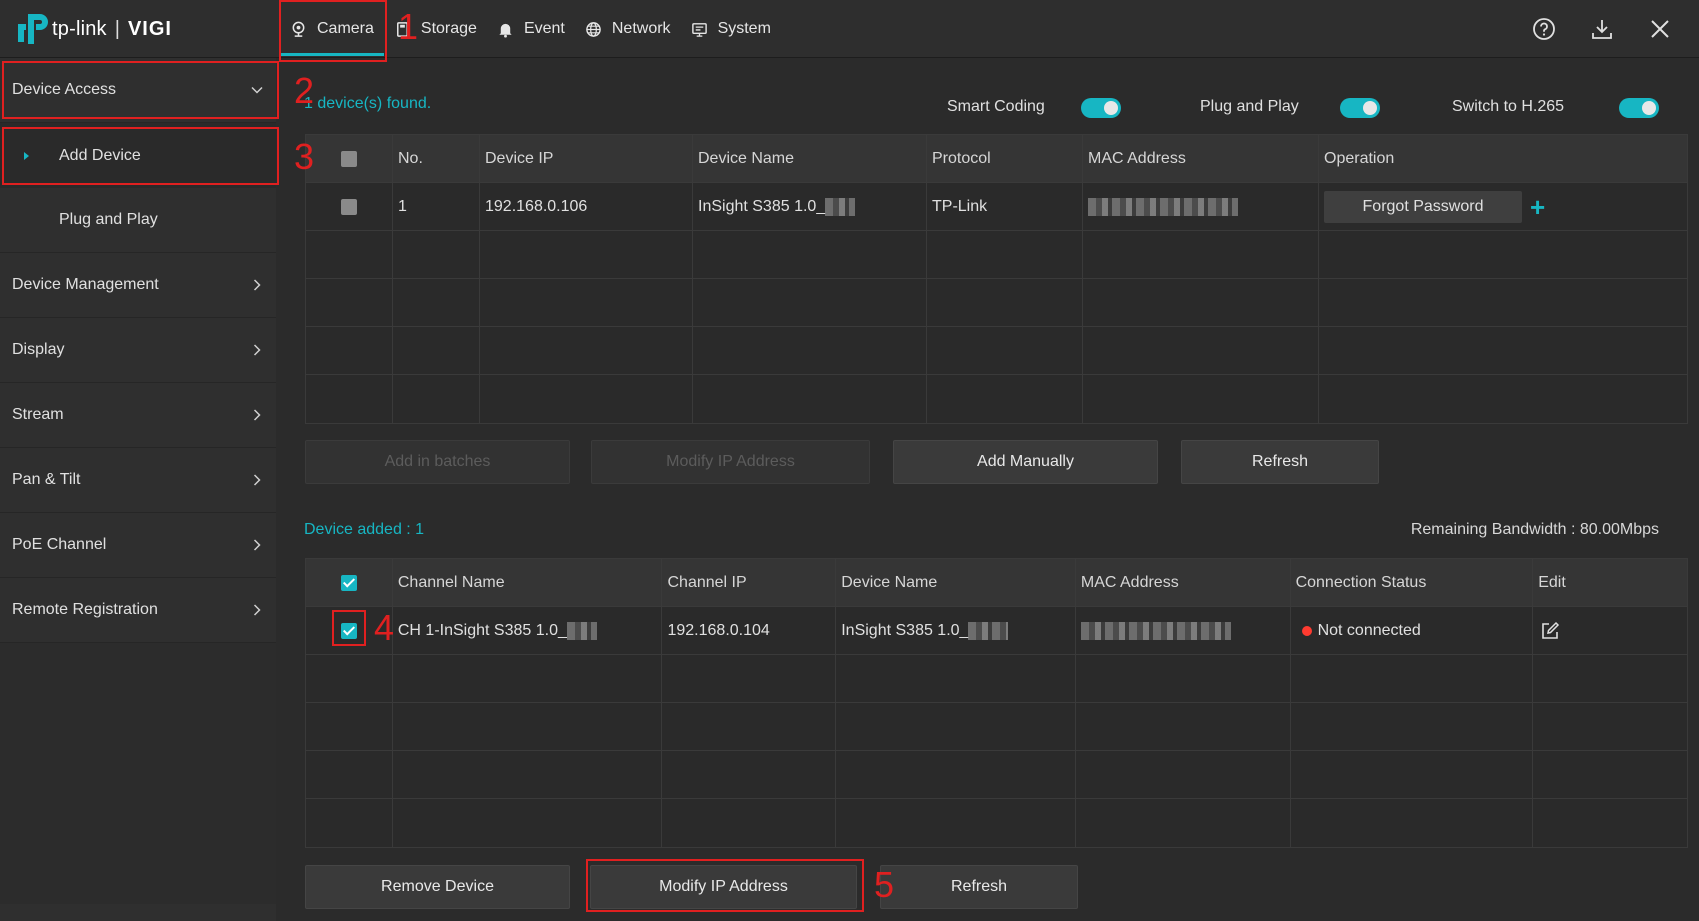 The height and width of the screenshot is (921, 1699). Describe the element at coordinates (1537, 207) in the screenshot. I see `add-plus-icon: +` at that location.